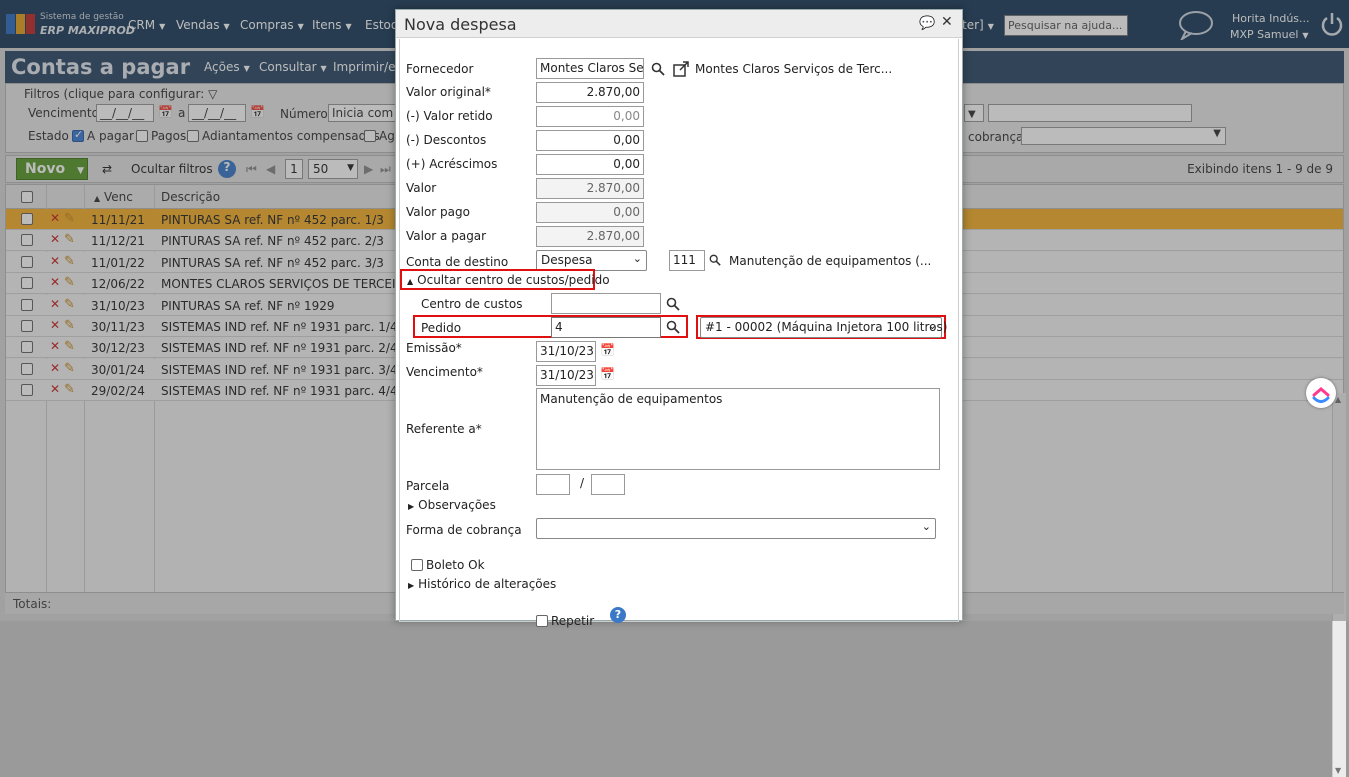 The image size is (1349, 777). What do you see at coordinates (927, 23) in the screenshot?
I see `comment-icon: 💬` at bounding box center [927, 23].